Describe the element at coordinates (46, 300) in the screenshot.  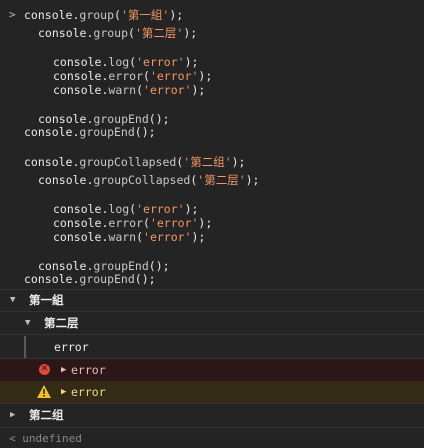
I see `group-label: 第一組` at that location.